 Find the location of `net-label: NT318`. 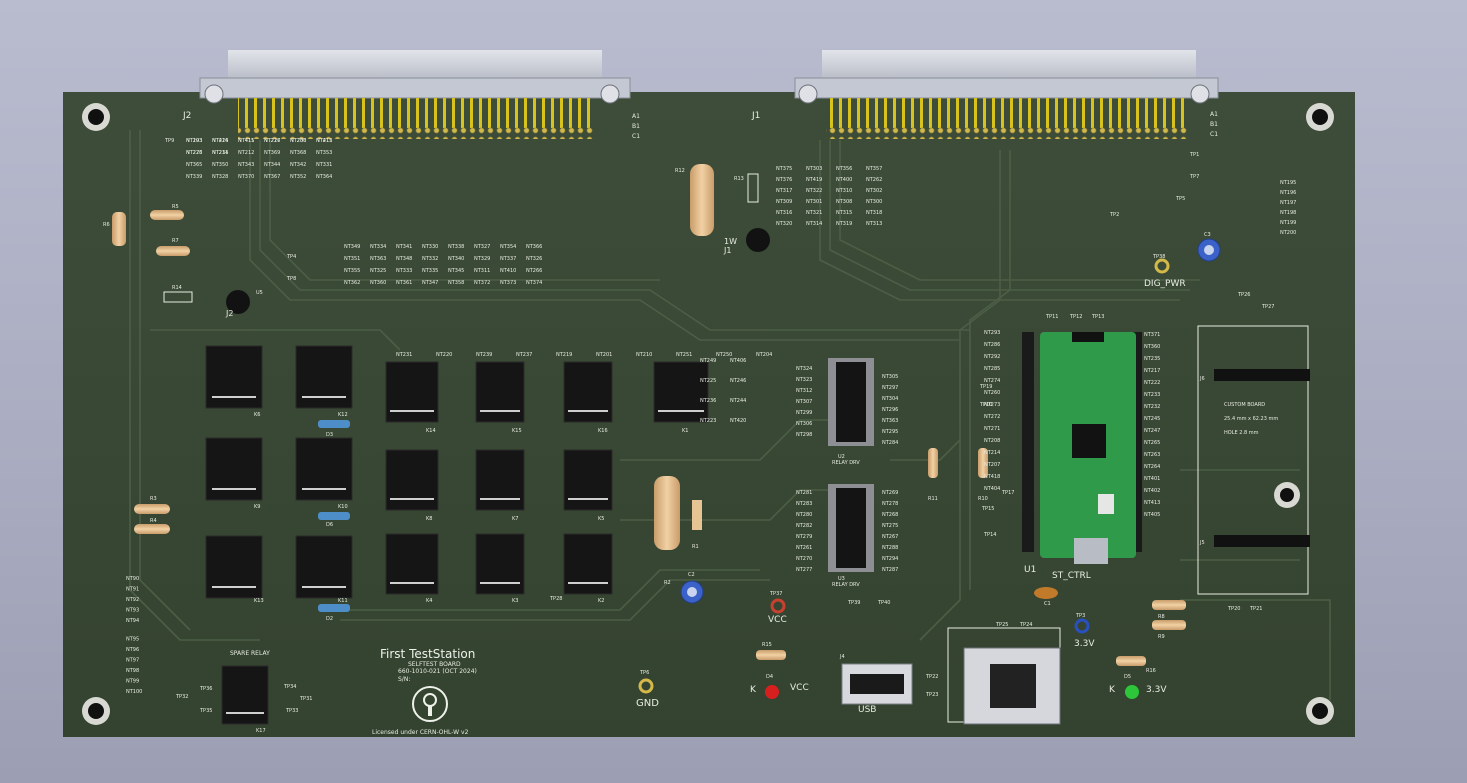

net-label: NT318 is located at coordinates (874, 213).